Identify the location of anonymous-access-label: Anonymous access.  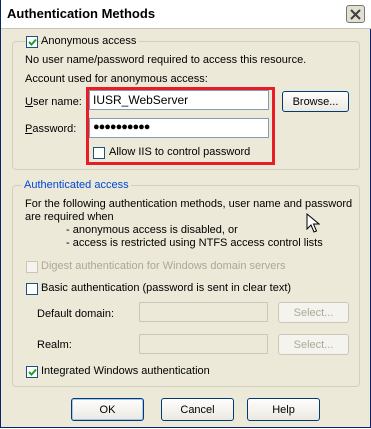
(90, 41).